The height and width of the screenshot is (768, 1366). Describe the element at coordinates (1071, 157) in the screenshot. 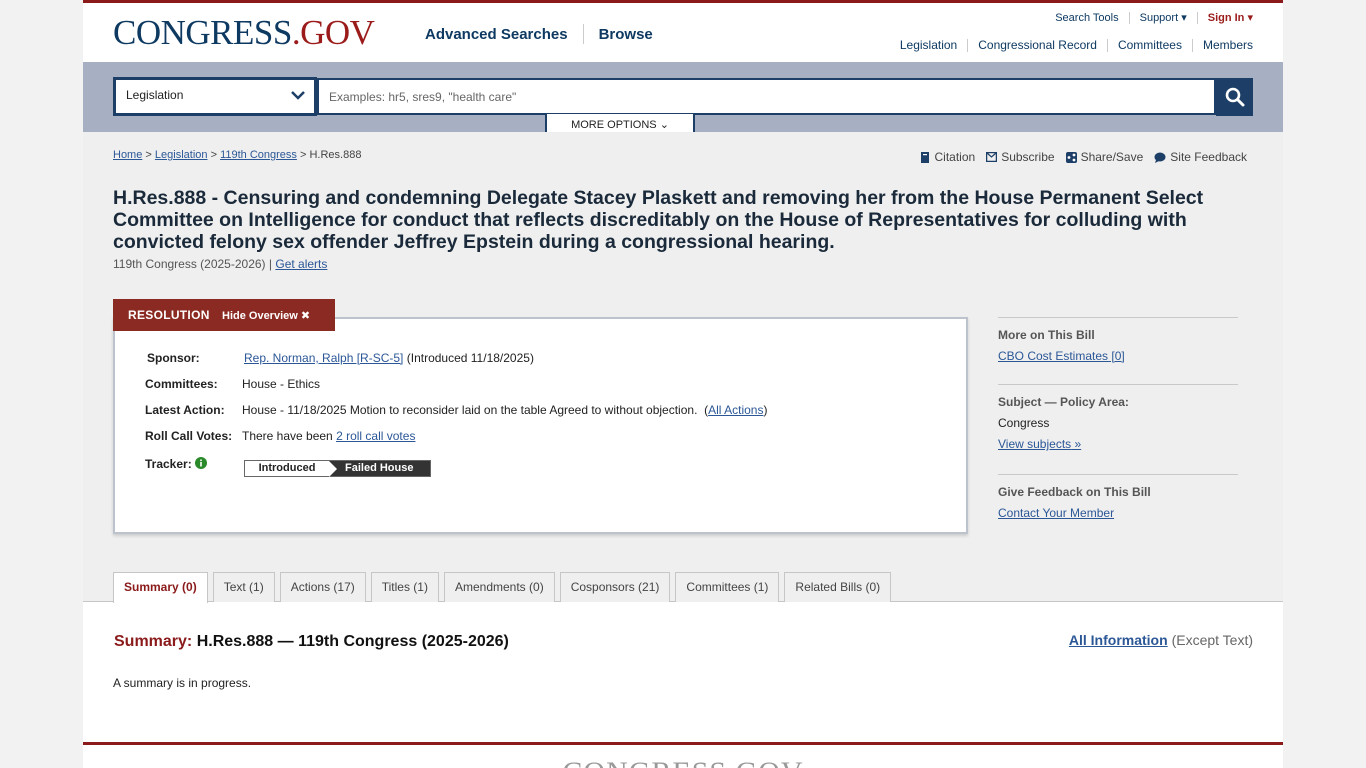

I see `share-icon` at that location.